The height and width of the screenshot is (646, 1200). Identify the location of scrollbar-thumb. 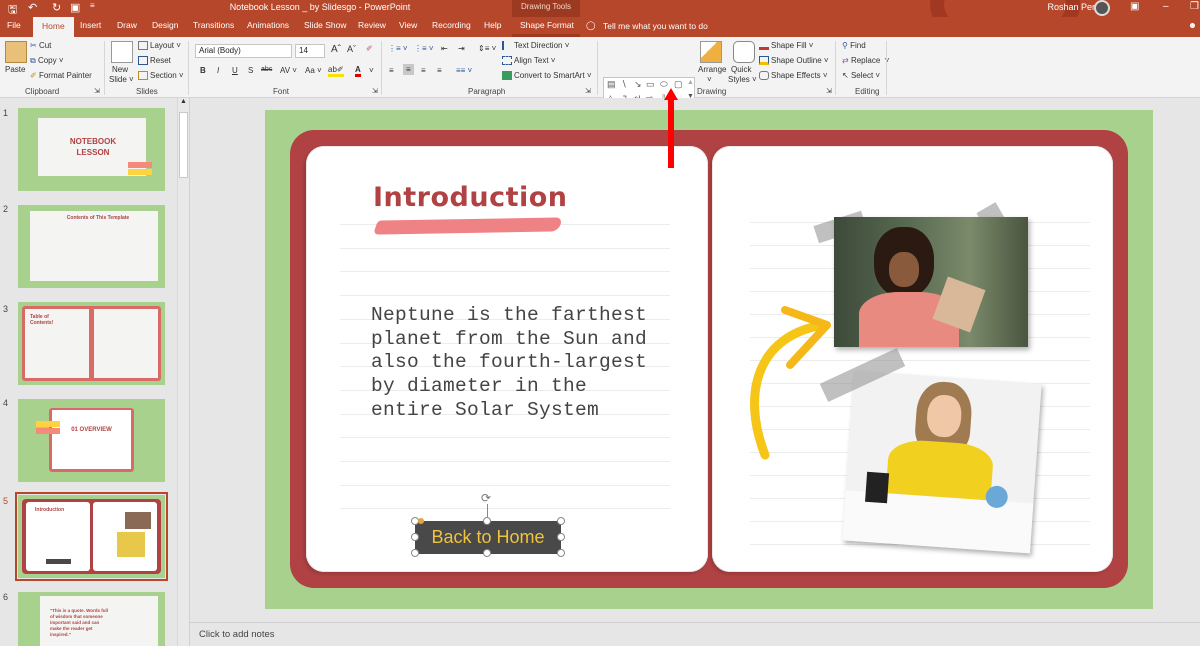
(183, 145).